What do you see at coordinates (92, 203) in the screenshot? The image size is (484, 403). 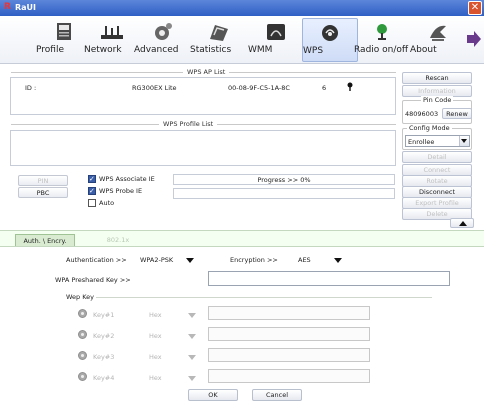 I see `auto-checkbox` at bounding box center [92, 203].